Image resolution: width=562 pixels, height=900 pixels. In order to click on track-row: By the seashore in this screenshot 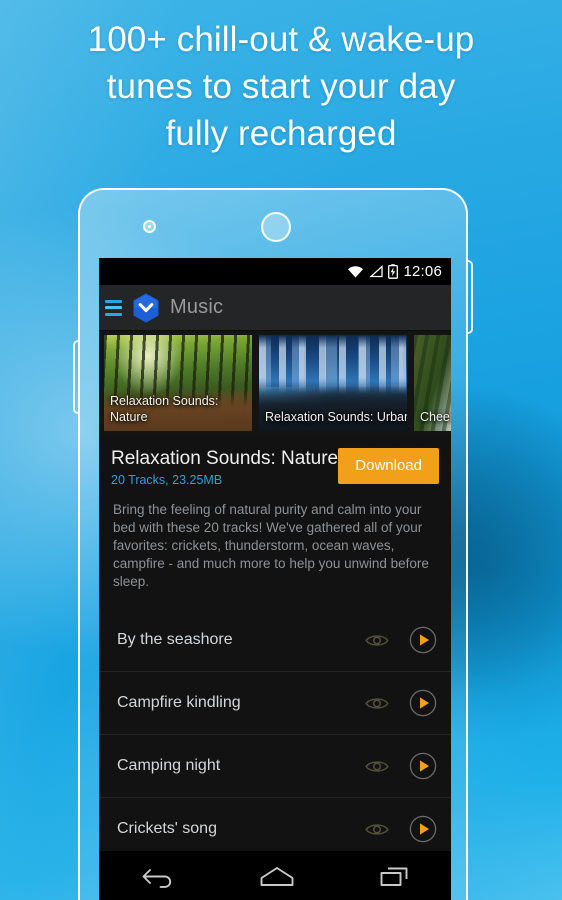, I will do `click(275, 640)`.